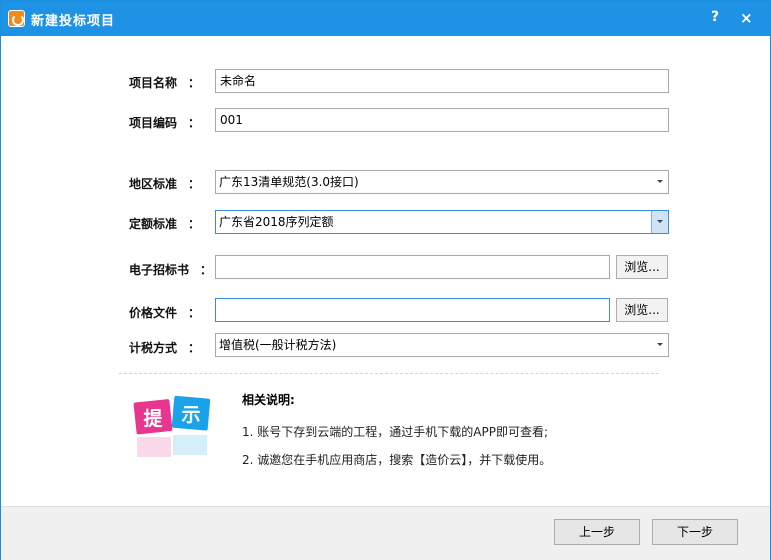  What do you see at coordinates (73, 21) in the screenshot?
I see `dialog-title: 新建投标项目` at bounding box center [73, 21].